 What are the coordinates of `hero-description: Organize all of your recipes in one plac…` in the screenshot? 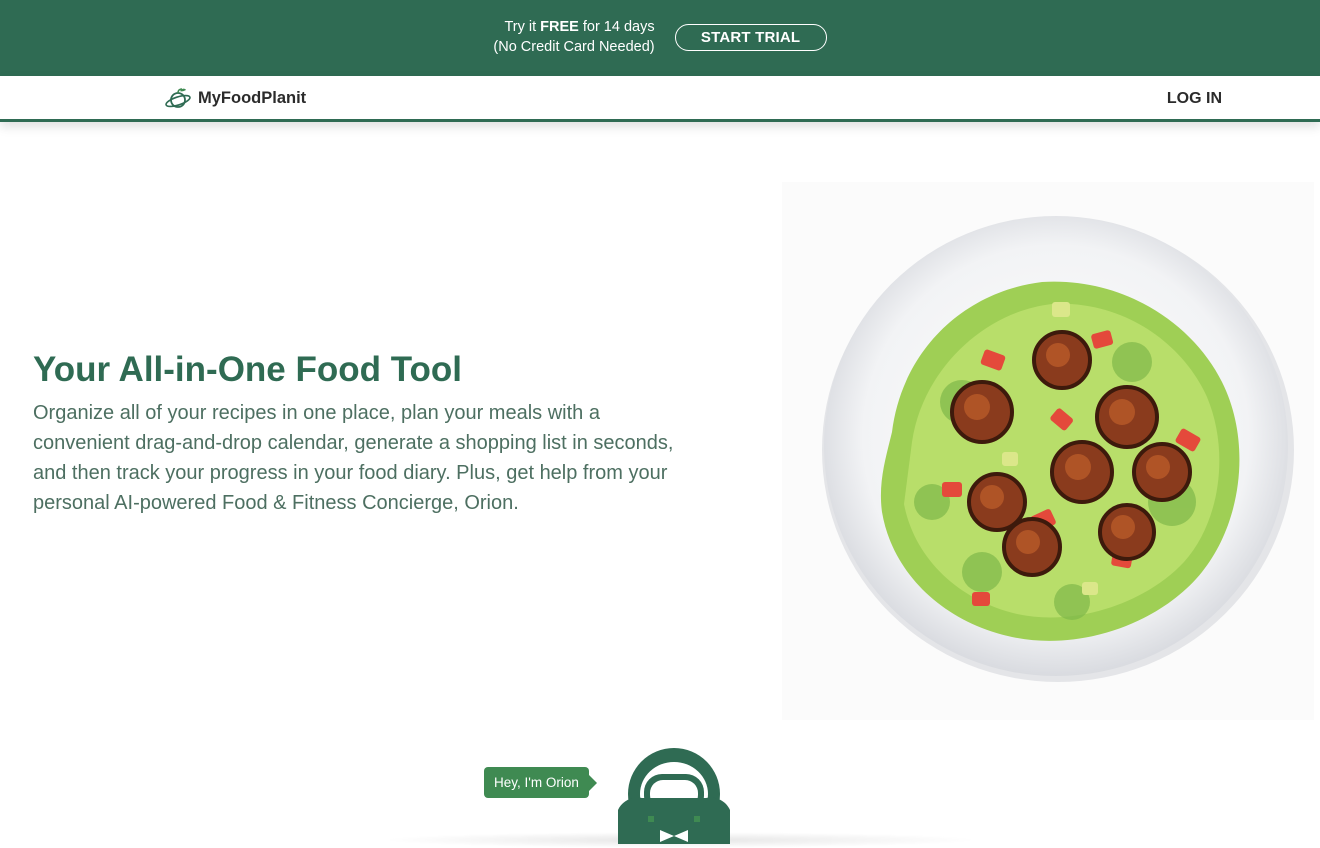 It's located at (353, 458).